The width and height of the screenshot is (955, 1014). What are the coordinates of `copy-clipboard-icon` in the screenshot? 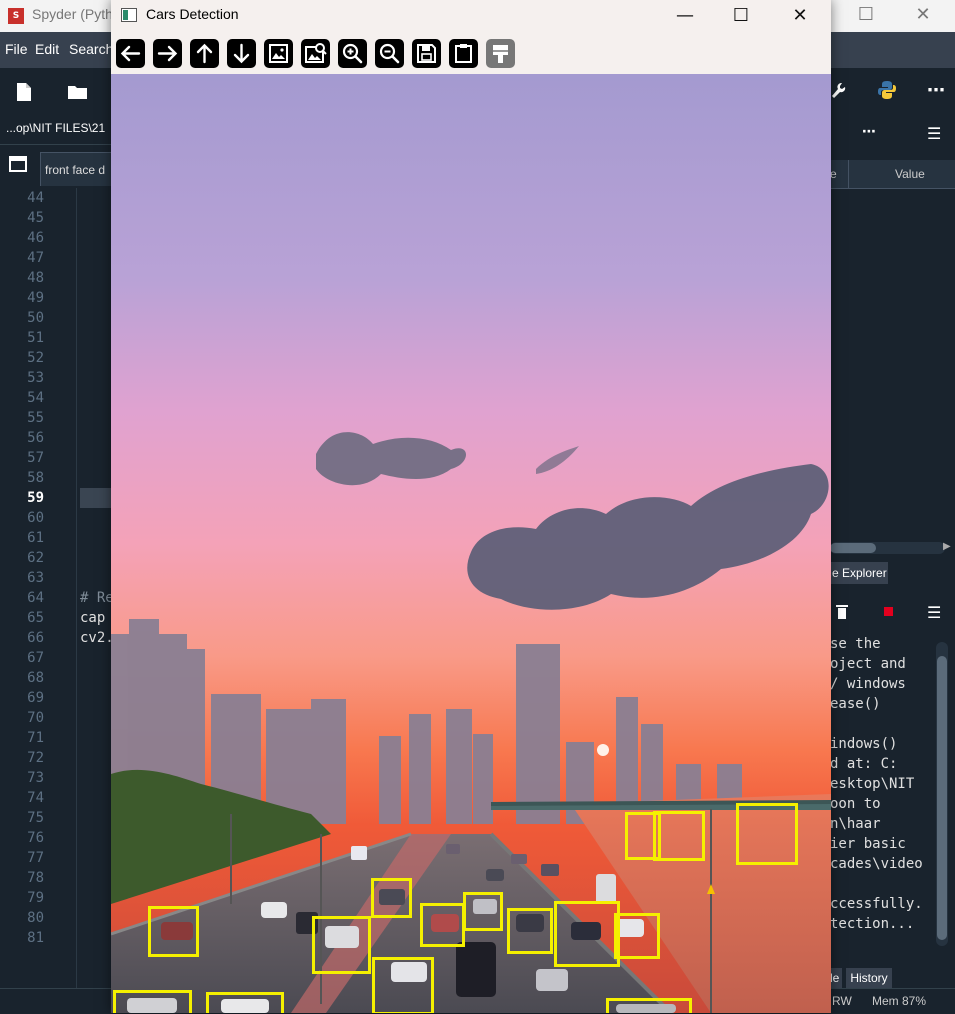 It's located at (463, 53).